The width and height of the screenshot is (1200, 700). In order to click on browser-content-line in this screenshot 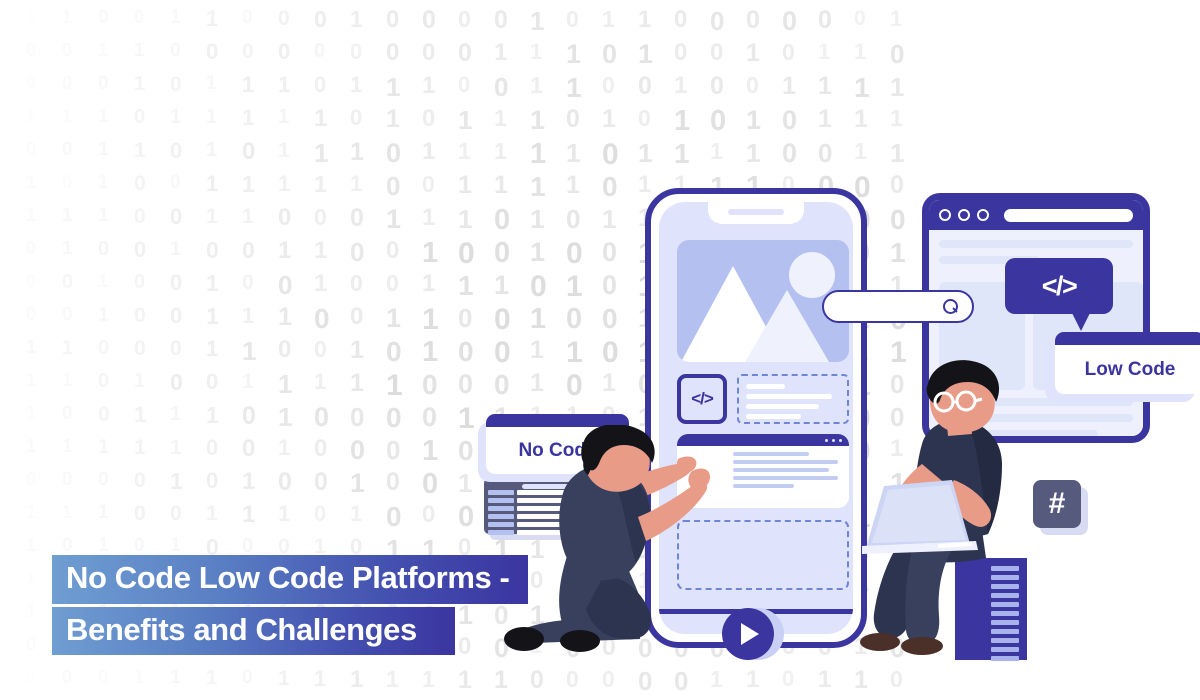, I will do `click(1036, 244)`.